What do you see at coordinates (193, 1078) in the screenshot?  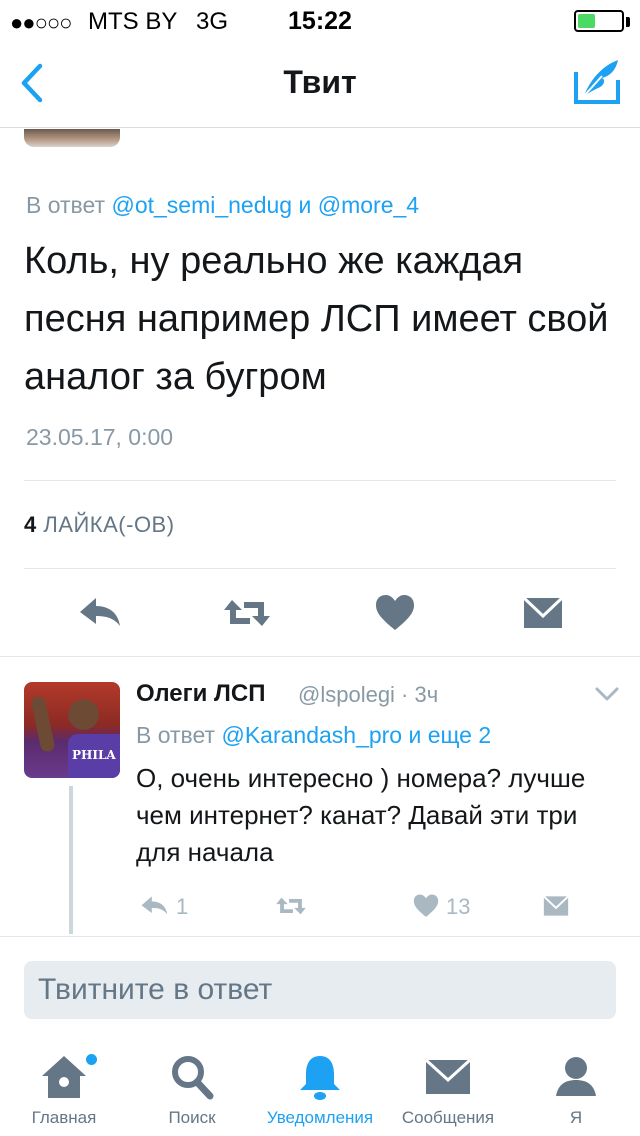 I see `search-icon` at bounding box center [193, 1078].